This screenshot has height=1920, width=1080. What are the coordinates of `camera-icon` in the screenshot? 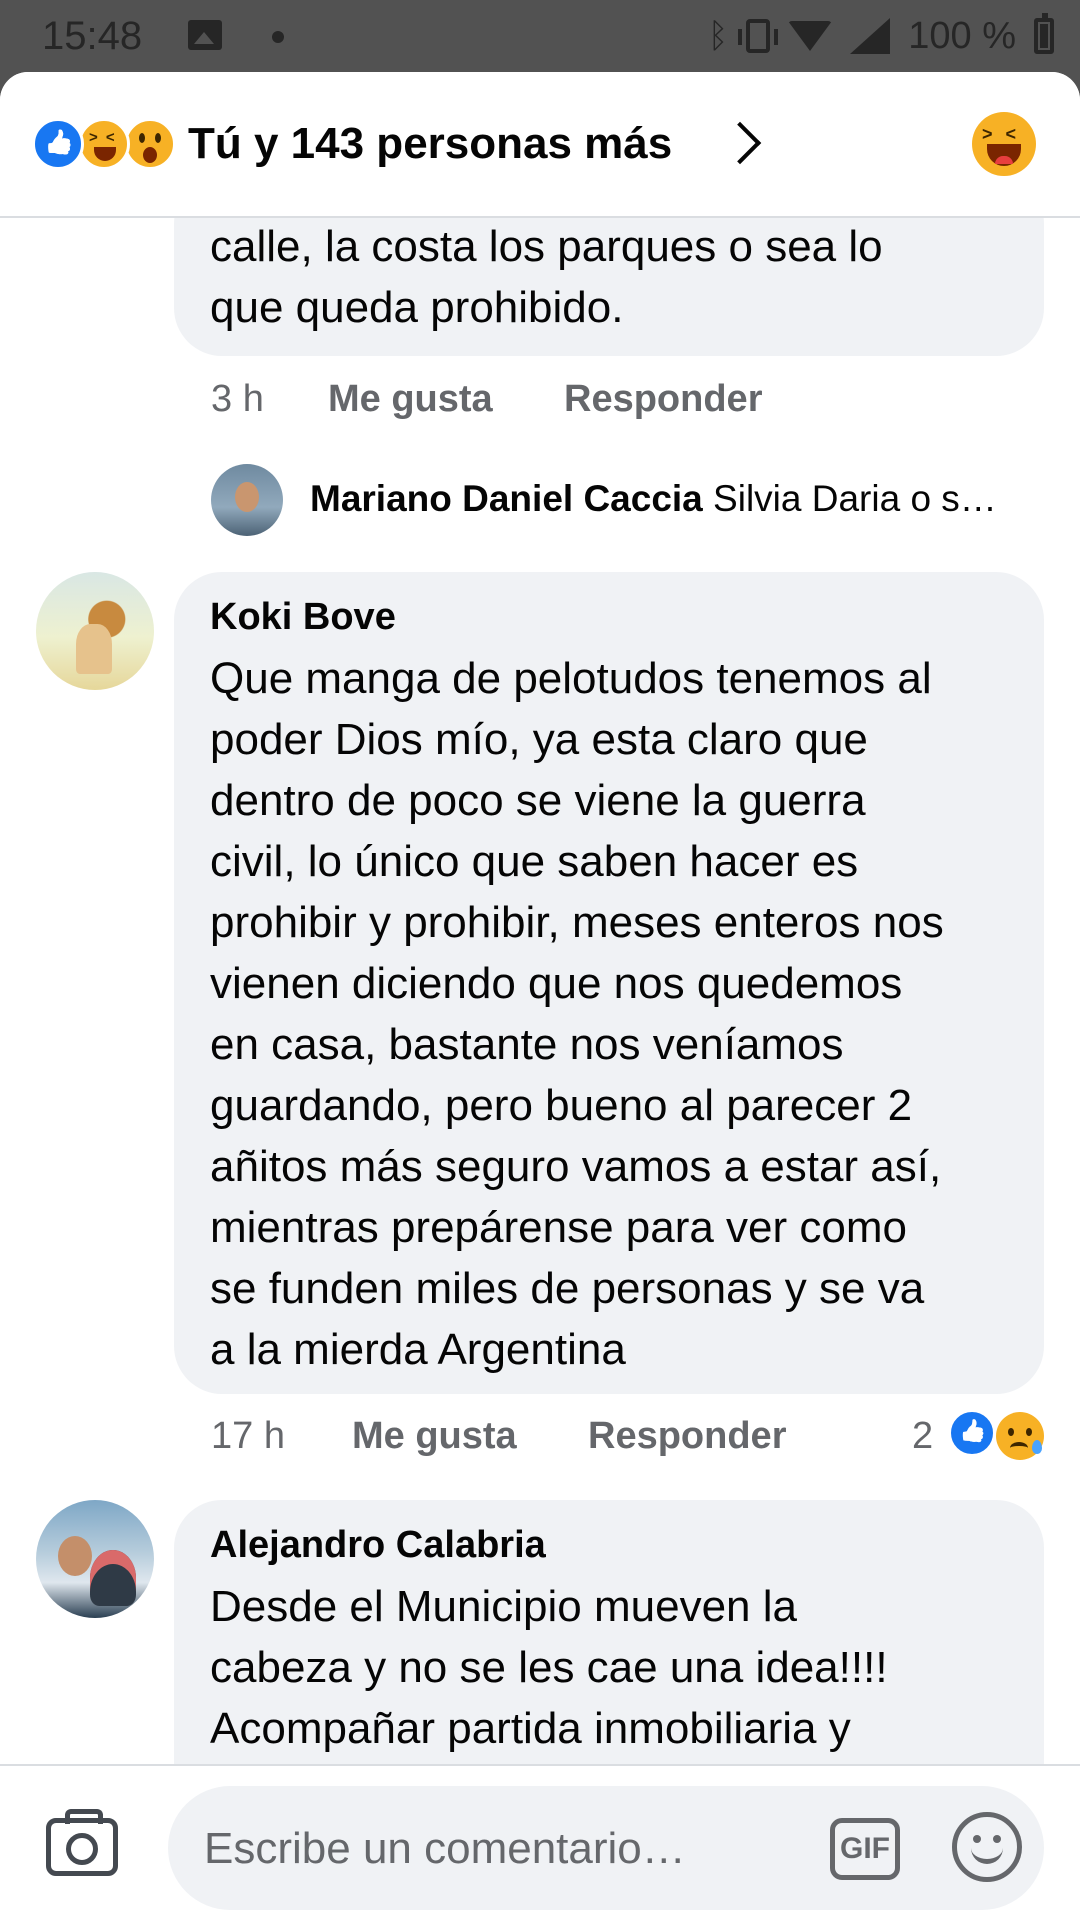 It's located at (82, 1842).